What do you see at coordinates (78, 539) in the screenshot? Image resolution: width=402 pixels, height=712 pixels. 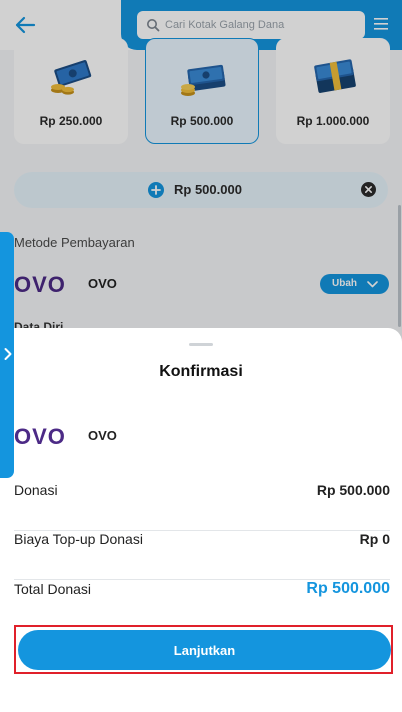 I see `row-label: Biaya Top-up Donasi` at bounding box center [78, 539].